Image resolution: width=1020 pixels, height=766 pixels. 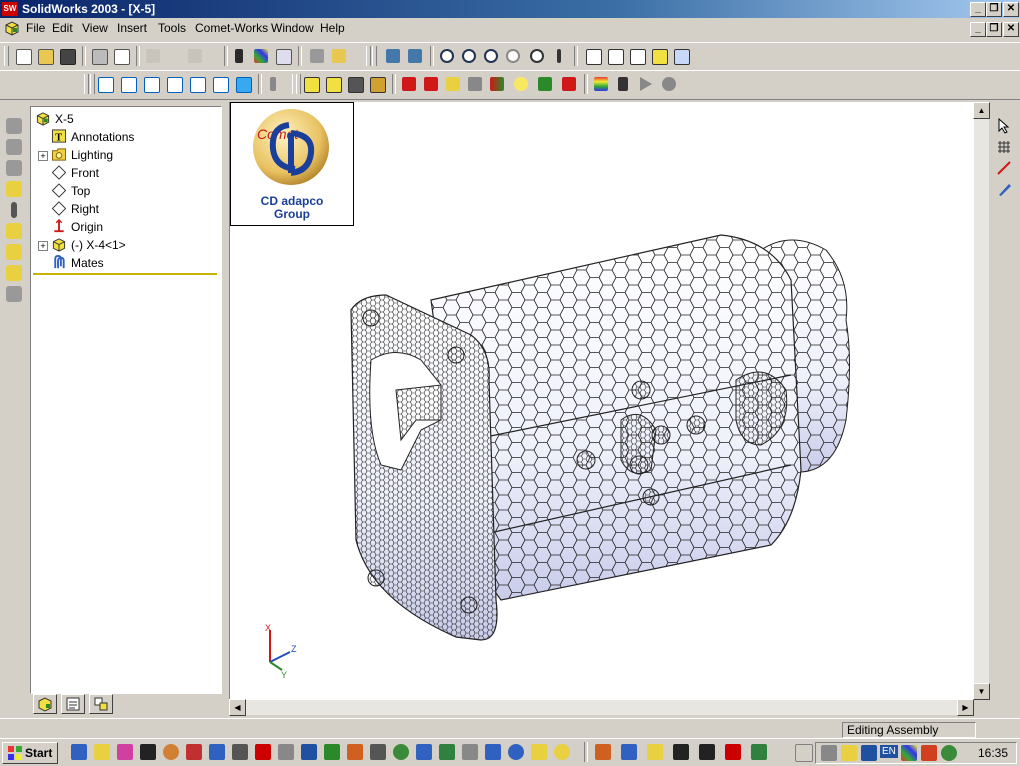 I want to click on zoom-in-out-icon, so click(x=491, y=56).